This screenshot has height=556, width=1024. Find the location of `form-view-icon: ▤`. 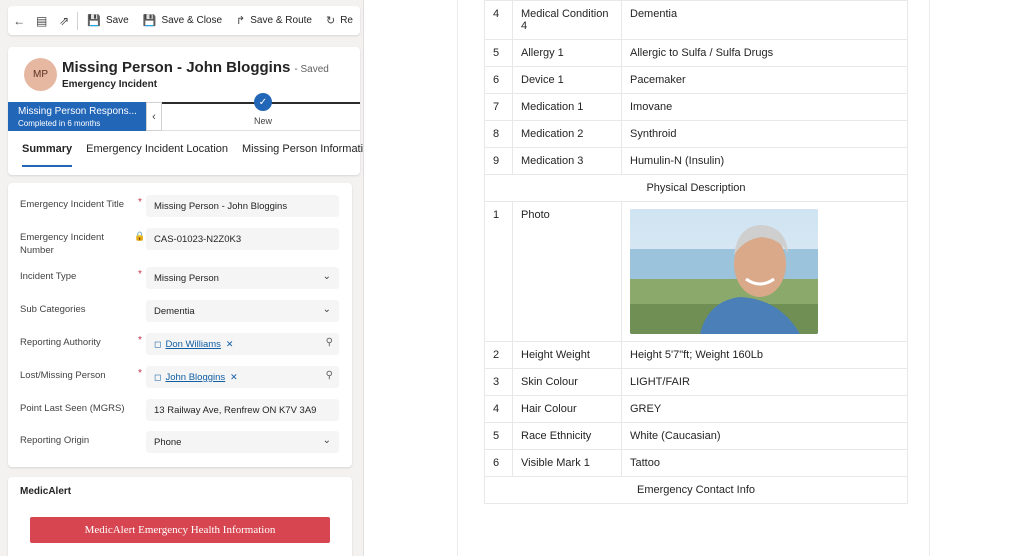

form-view-icon: ▤ is located at coordinates (41, 20).